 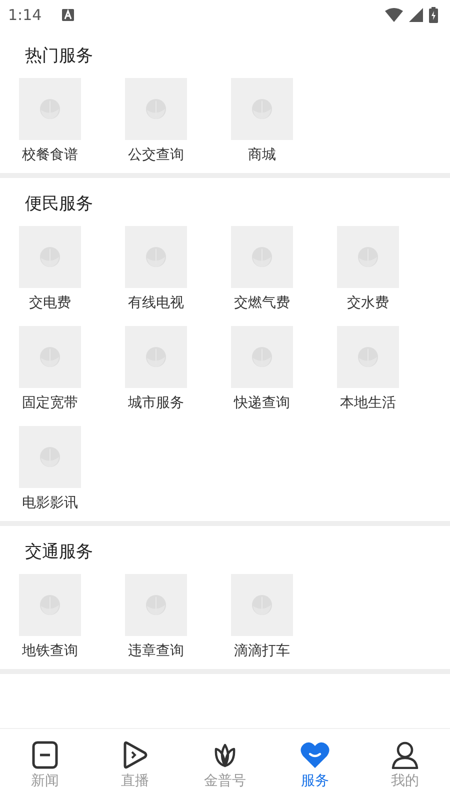 What do you see at coordinates (315, 754) in the screenshot?
I see `heart-icon` at bounding box center [315, 754].